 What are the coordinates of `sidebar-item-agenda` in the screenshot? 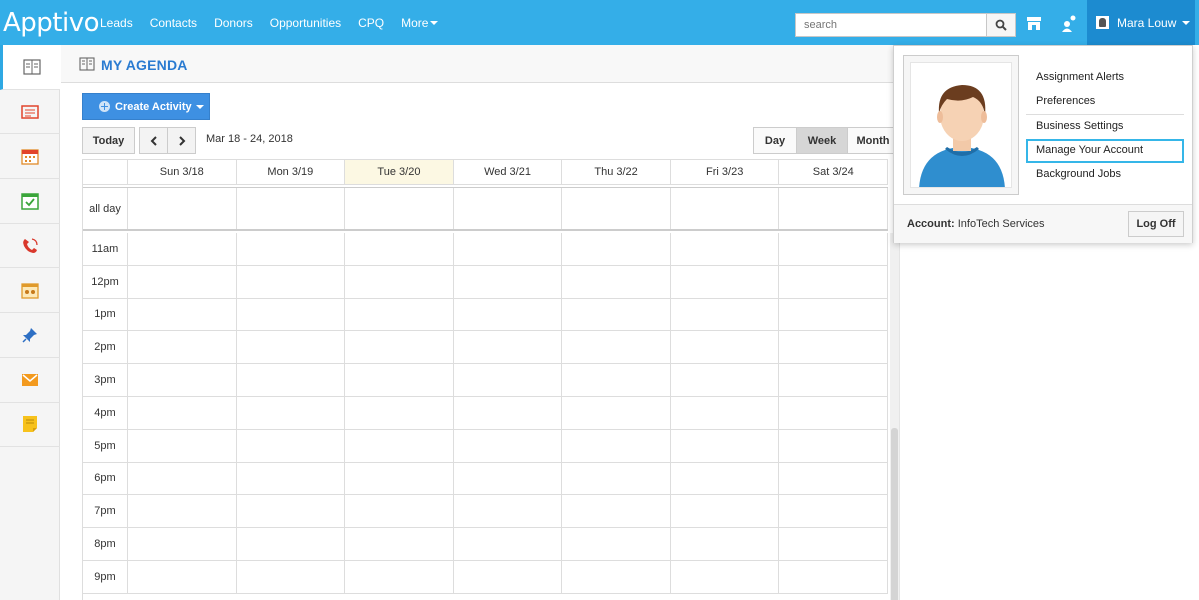 It's located at (30, 67).